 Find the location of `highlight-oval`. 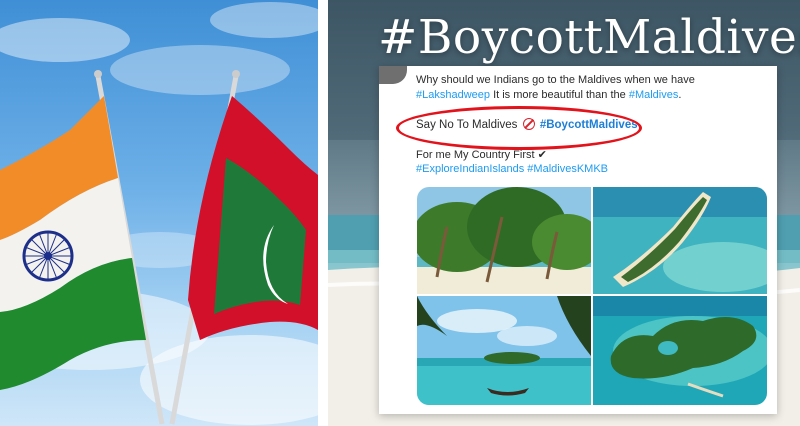

highlight-oval is located at coordinates (519, 128).